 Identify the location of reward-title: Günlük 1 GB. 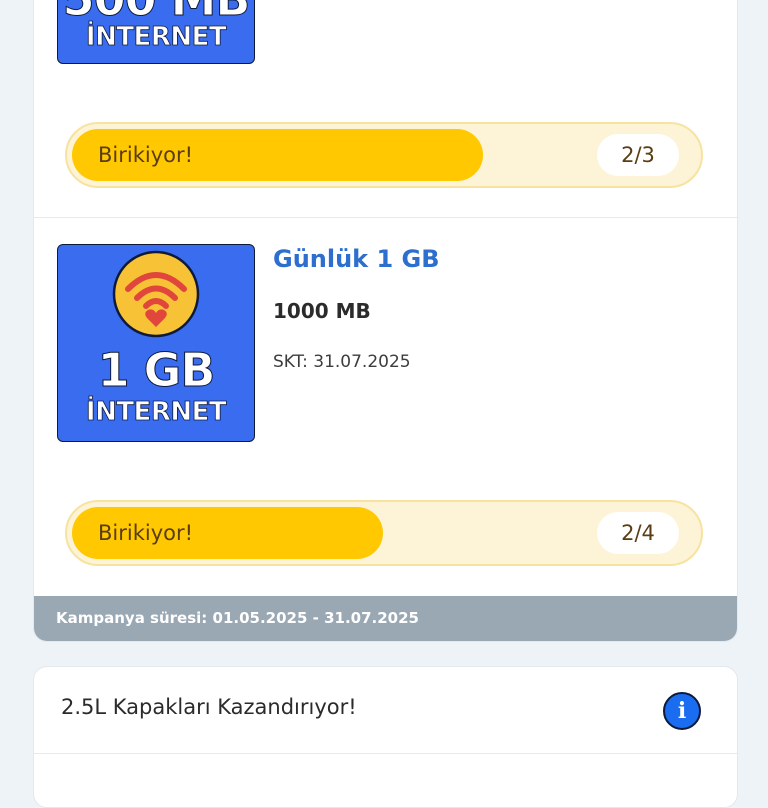
(356, 259).